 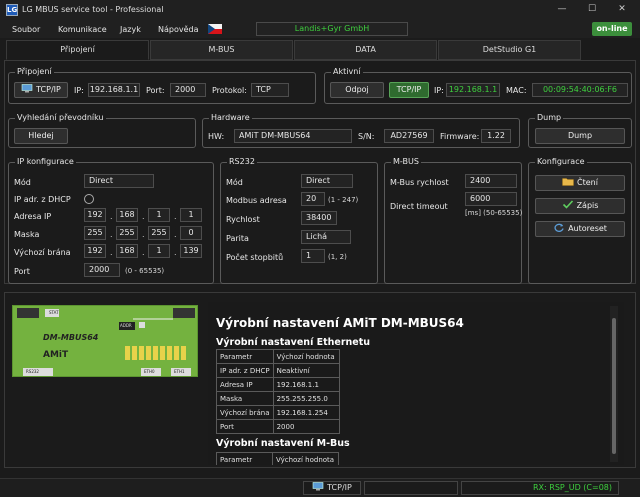 I want to click on gw-octet-2: 168, so click(x=127, y=251).